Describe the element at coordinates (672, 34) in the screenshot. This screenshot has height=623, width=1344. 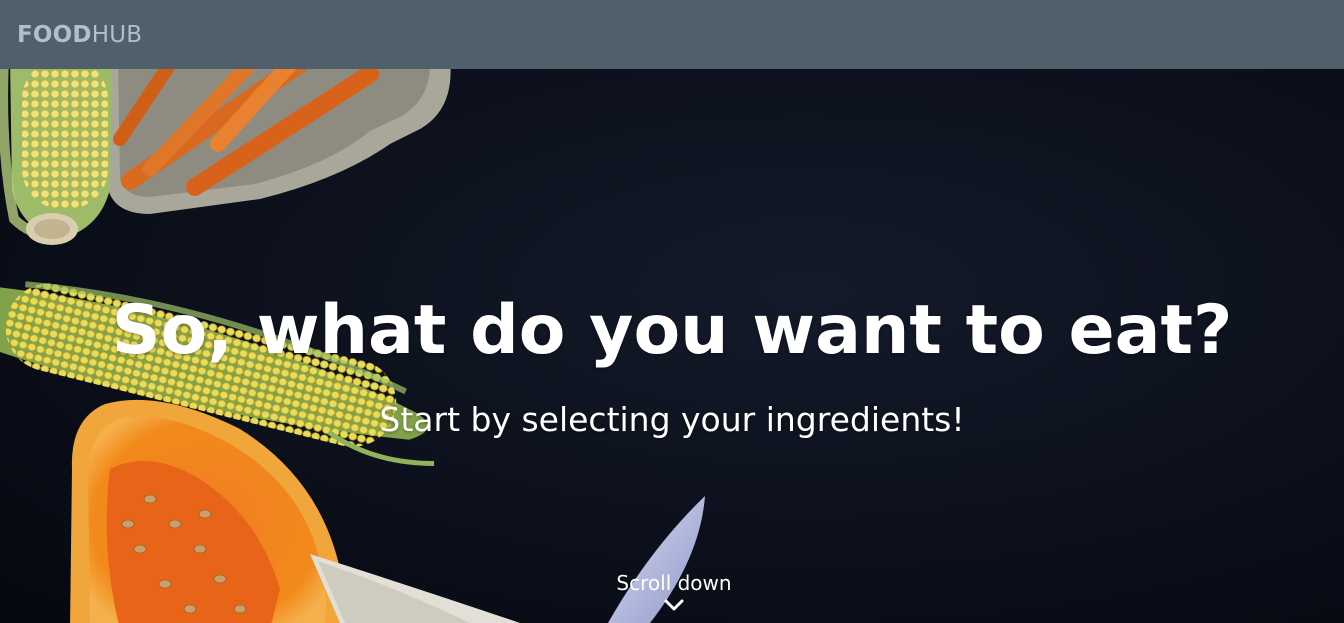
I see `top-navbar: FOODHUB` at that location.